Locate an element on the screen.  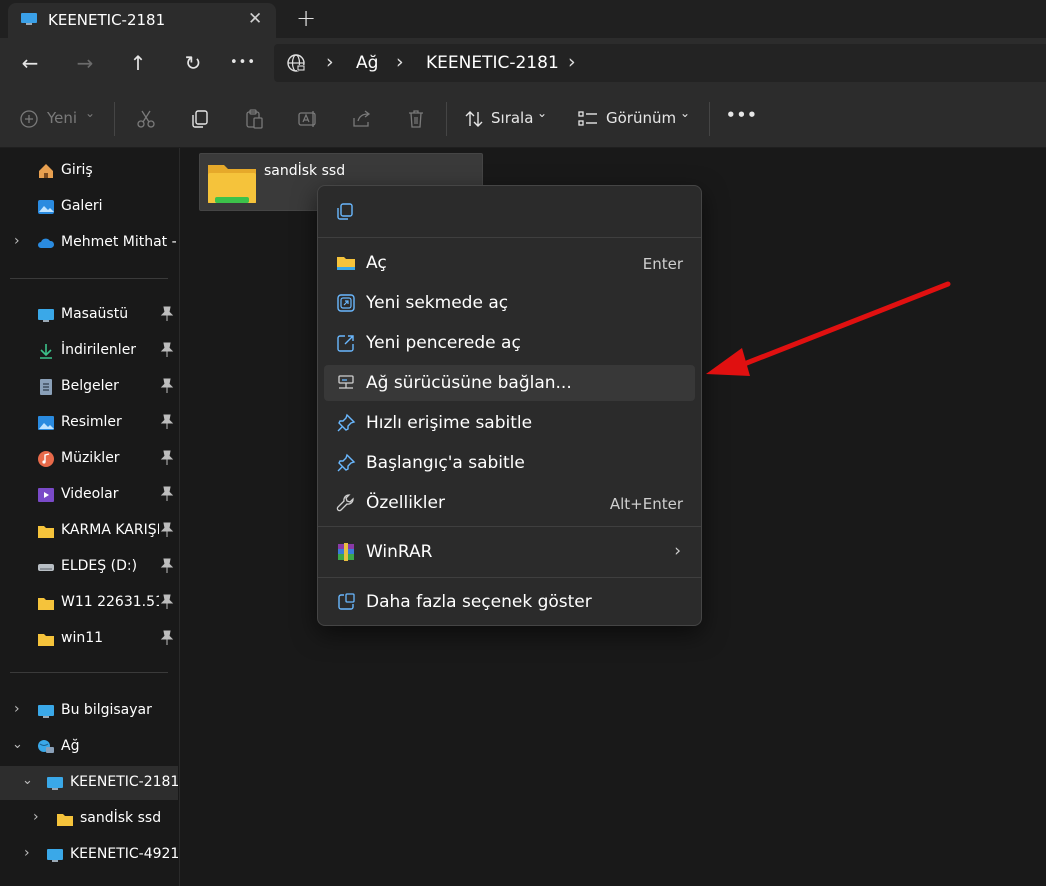
context-quick-actions is located at coordinates (509, 212).